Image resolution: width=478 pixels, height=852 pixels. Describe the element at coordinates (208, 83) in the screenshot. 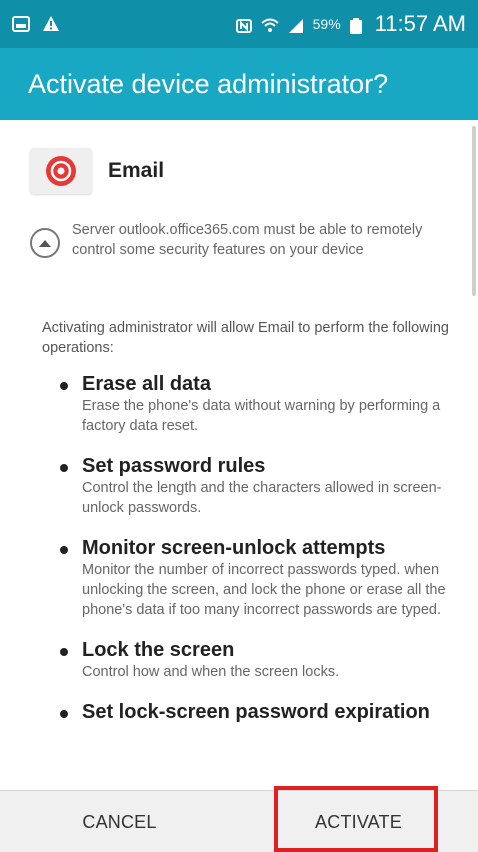

I see `dialog-title: Activate device administrator?` at that location.